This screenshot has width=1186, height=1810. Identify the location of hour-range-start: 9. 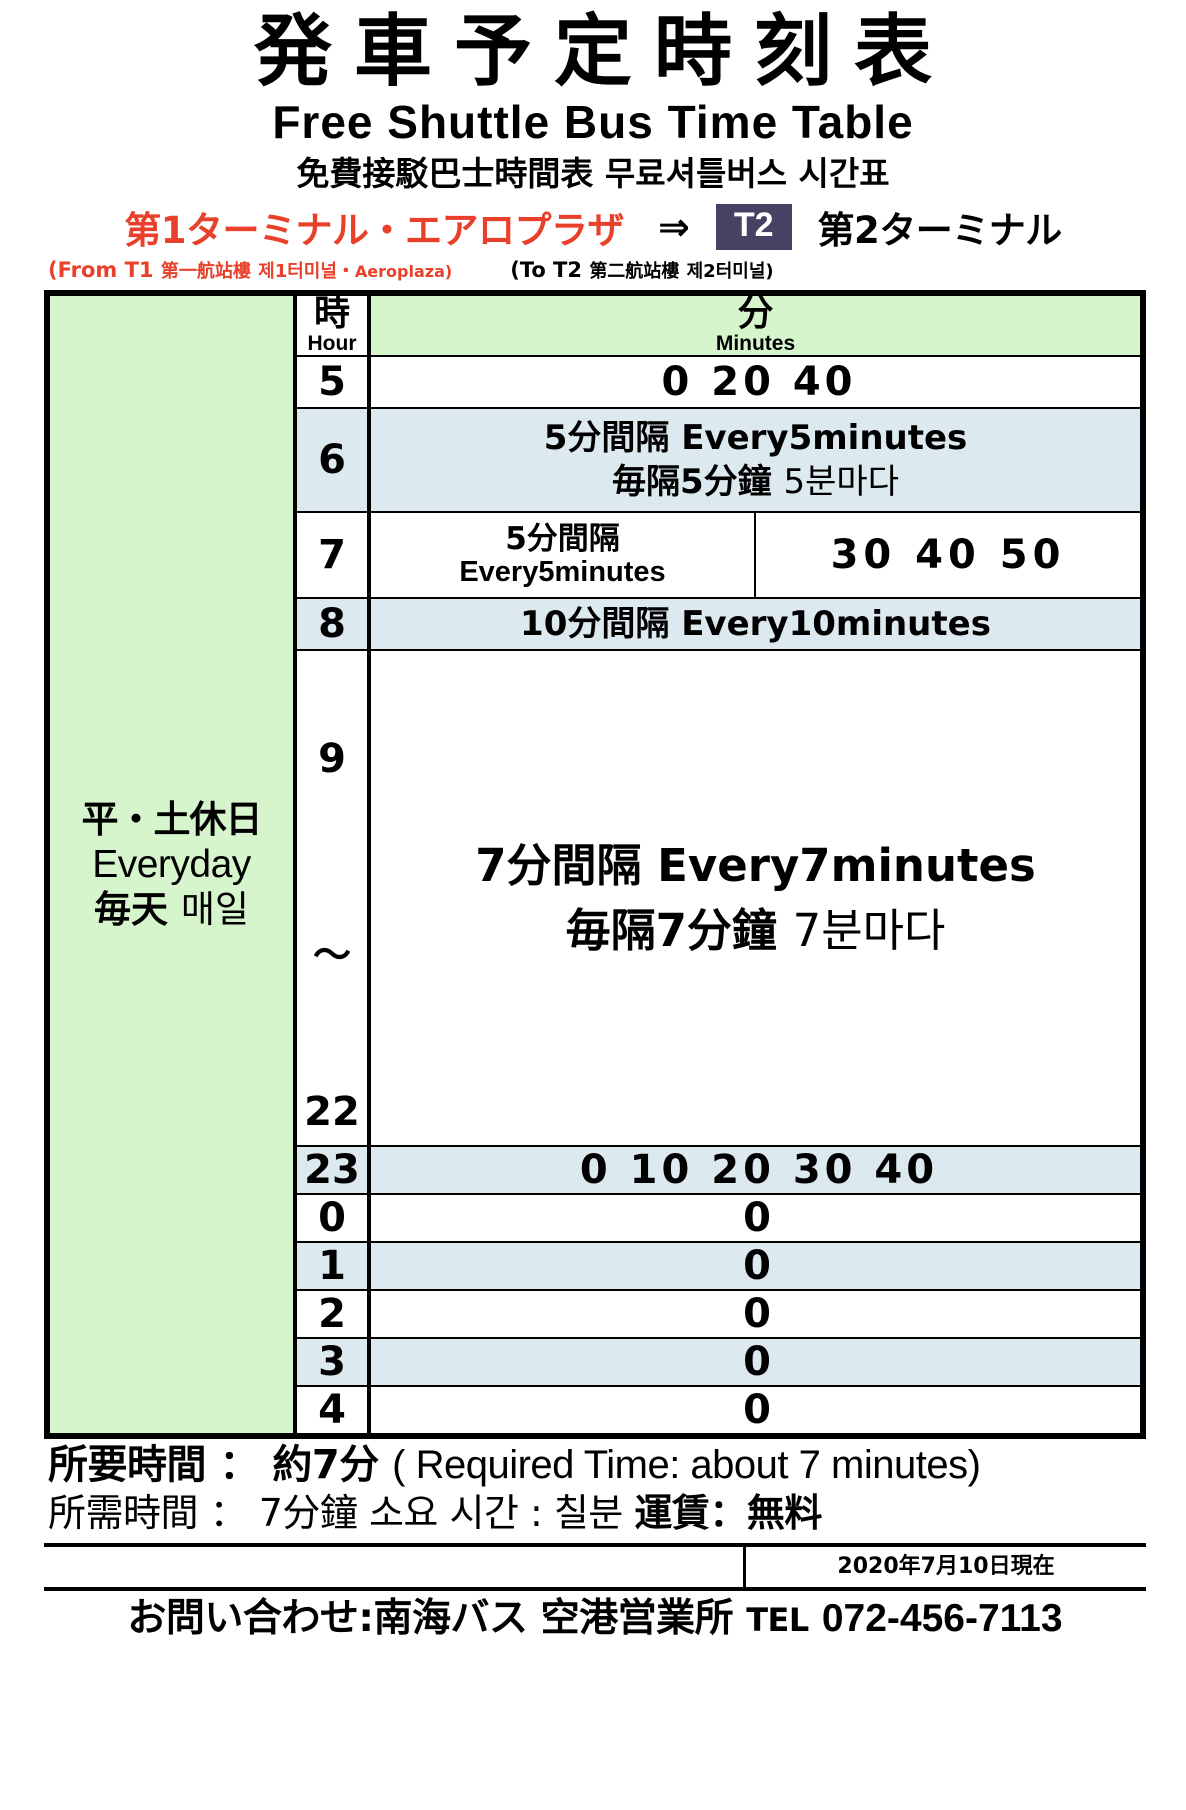
(332, 758).